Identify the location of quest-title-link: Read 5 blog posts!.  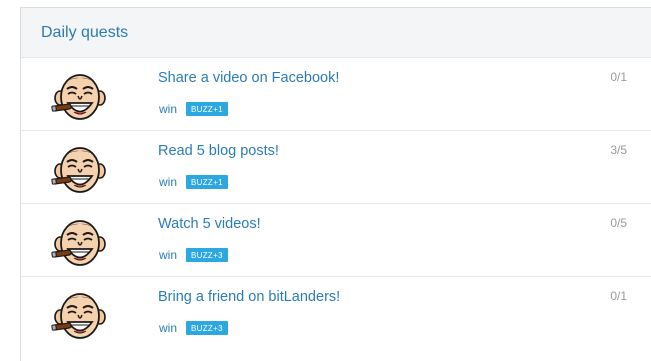
(218, 151).